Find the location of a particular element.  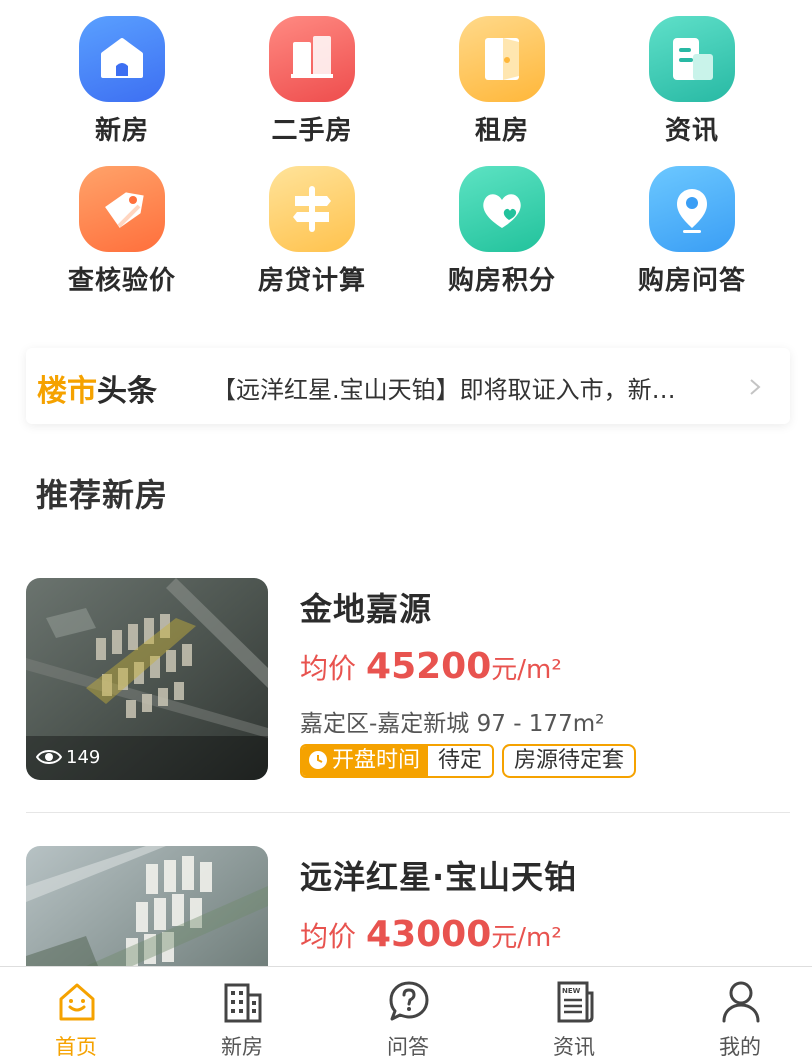

tab-qa: 问答 is located at coordinates (408, 1013).